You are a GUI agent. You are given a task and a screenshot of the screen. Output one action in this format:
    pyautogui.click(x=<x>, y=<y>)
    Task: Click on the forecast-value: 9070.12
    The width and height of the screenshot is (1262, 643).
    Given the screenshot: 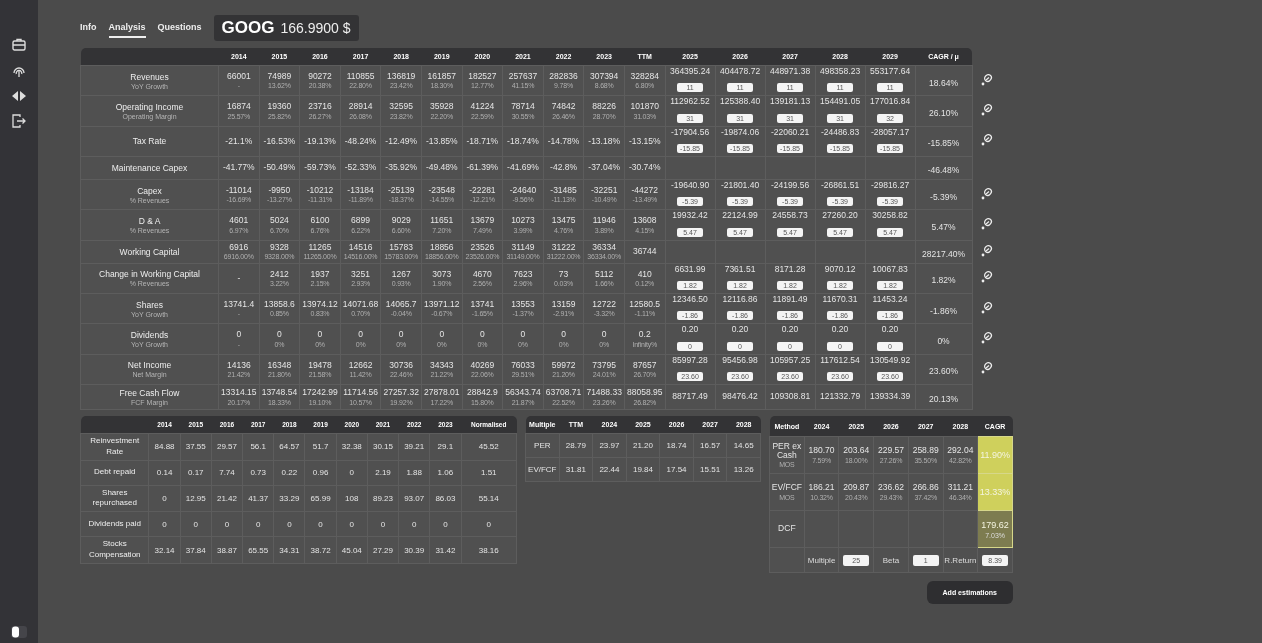 What is the action you would take?
    pyautogui.click(x=840, y=269)
    